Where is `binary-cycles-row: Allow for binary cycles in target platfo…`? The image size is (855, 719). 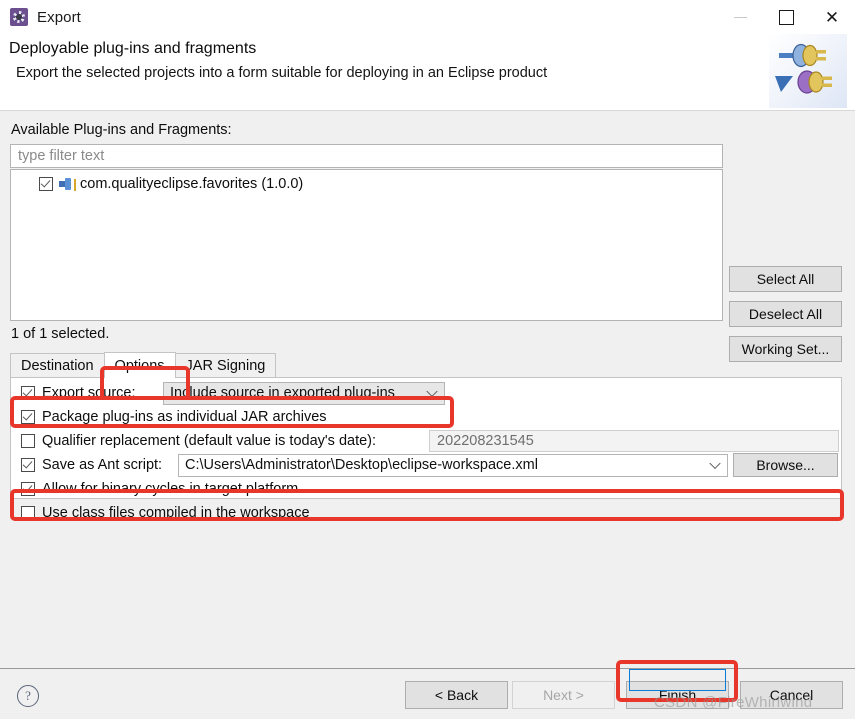
binary-cycles-row: Allow for binary cycles in target platfo… is located at coordinates (426, 489).